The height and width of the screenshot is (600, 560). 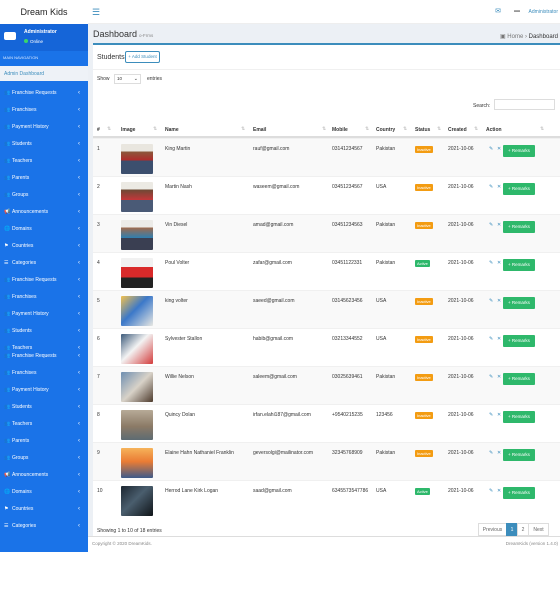 What do you see at coordinates (44, 73) in the screenshot?
I see `sidebar-item-admin-dashboard: Admin Dashboard` at bounding box center [44, 73].